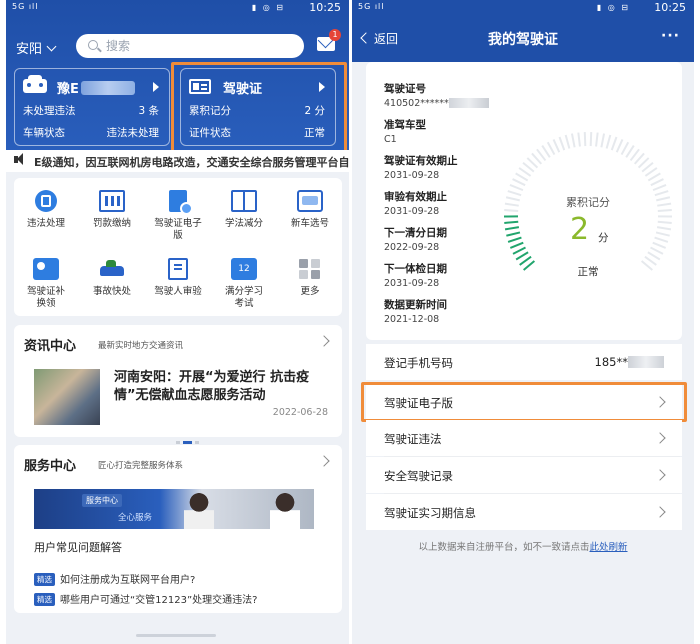 This screenshot has width=700, height=644. I want to click on news-center-title: 资讯中心, so click(50, 346).